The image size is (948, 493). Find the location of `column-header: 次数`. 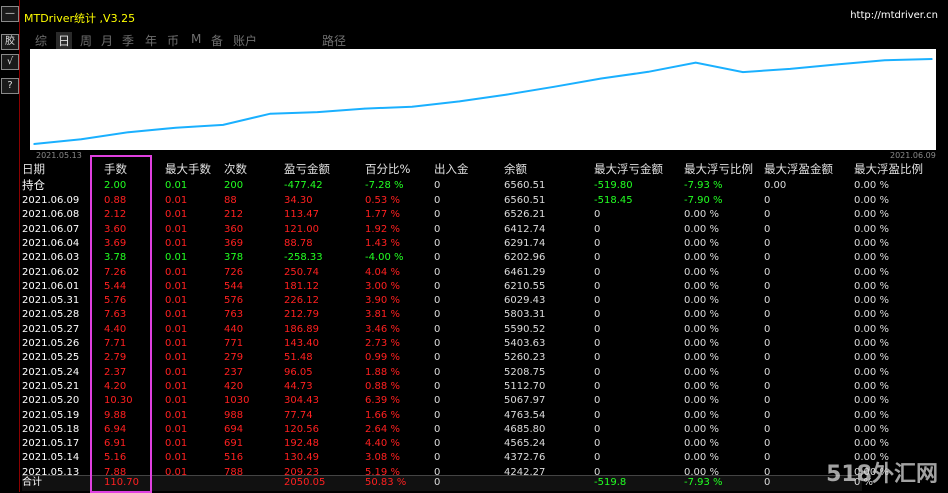

column-header: 次数 is located at coordinates (235, 169).